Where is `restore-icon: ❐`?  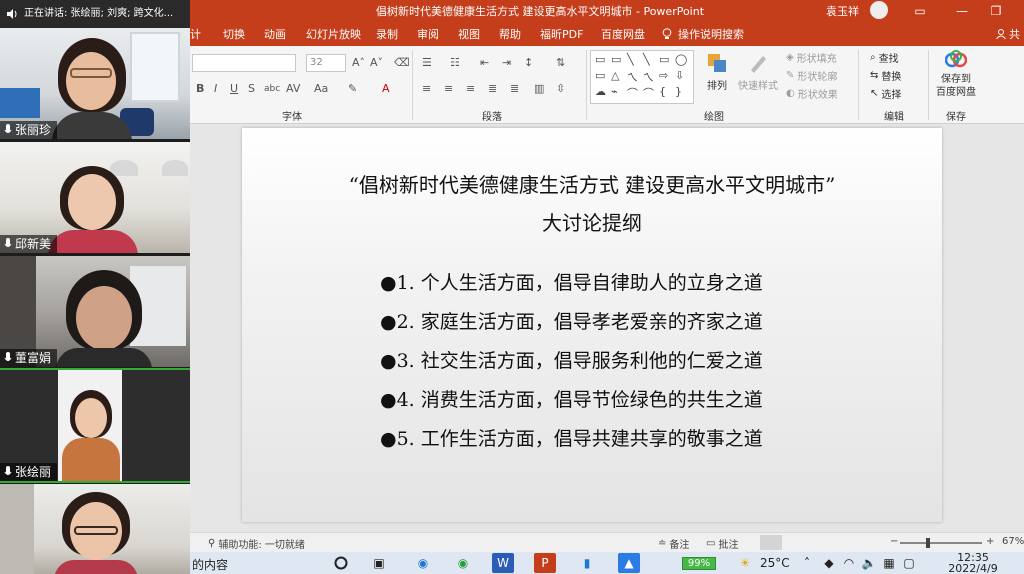
restore-icon: ❐ is located at coordinates (996, 11).